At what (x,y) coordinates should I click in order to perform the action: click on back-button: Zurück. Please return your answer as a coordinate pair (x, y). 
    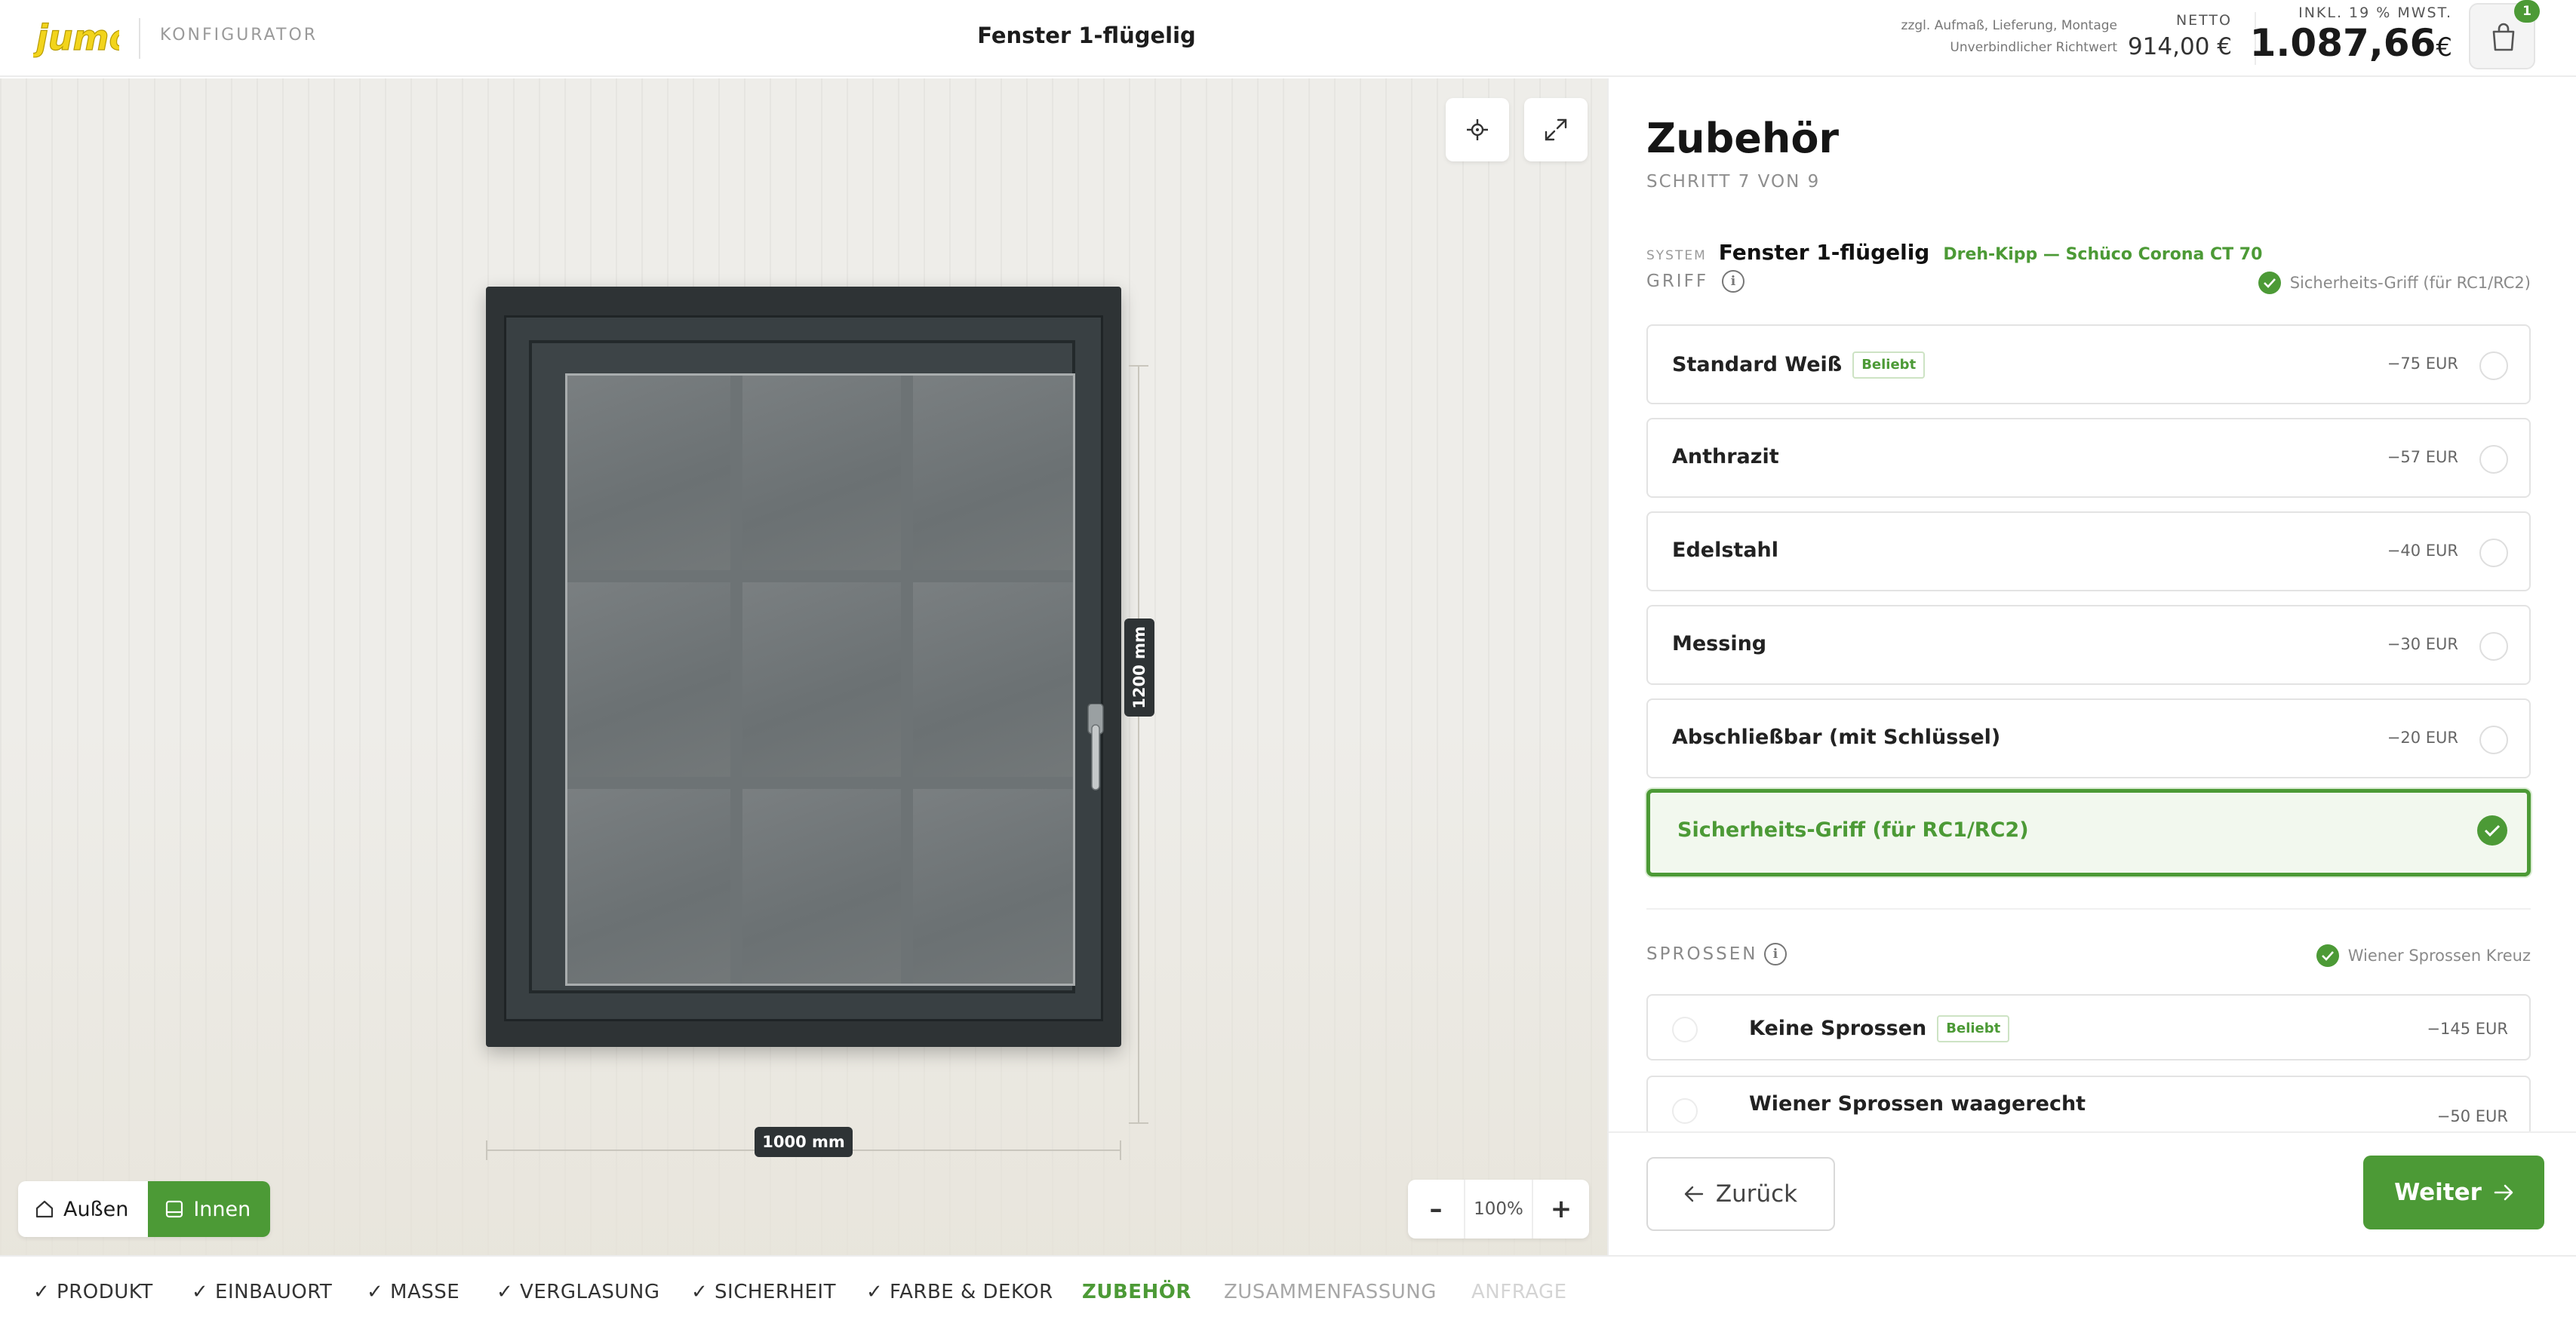
    Looking at the image, I should click on (1740, 1194).